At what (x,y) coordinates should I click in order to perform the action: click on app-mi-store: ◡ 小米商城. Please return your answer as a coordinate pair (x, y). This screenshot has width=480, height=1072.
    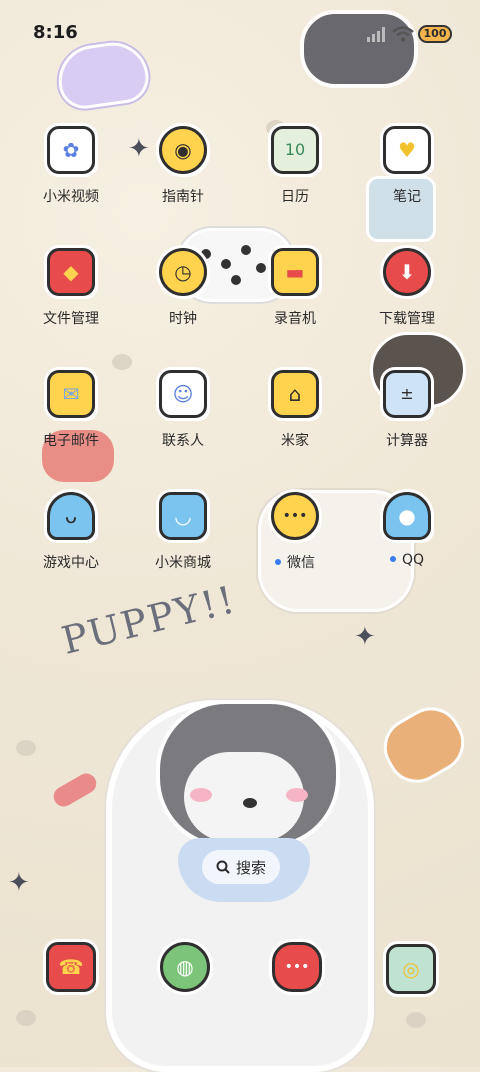
    Looking at the image, I should click on (183, 532).